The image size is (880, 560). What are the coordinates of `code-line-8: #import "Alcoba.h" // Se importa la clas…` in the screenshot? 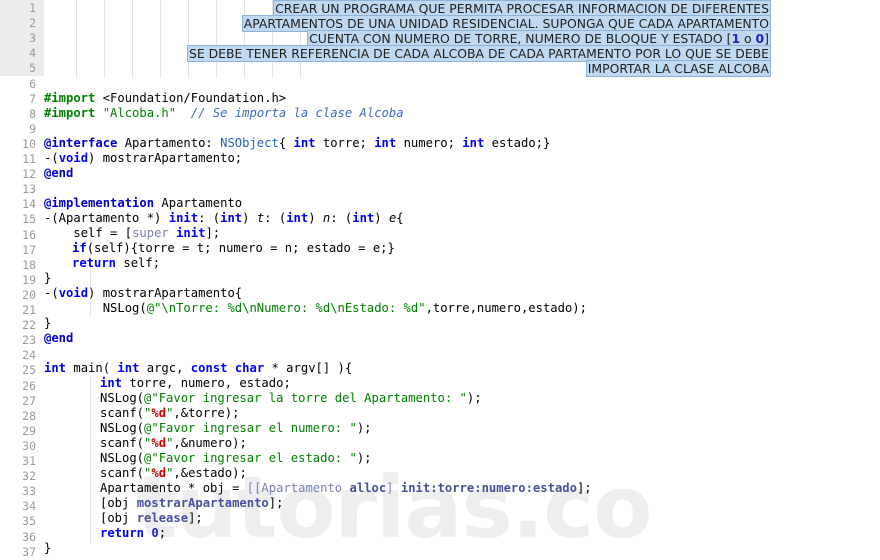 It's located at (224, 113).